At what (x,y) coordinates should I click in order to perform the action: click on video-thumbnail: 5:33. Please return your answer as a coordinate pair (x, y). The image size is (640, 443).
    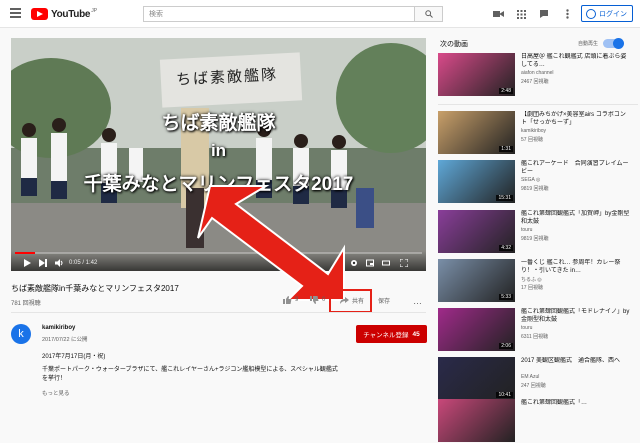
    Looking at the image, I should click on (476, 280).